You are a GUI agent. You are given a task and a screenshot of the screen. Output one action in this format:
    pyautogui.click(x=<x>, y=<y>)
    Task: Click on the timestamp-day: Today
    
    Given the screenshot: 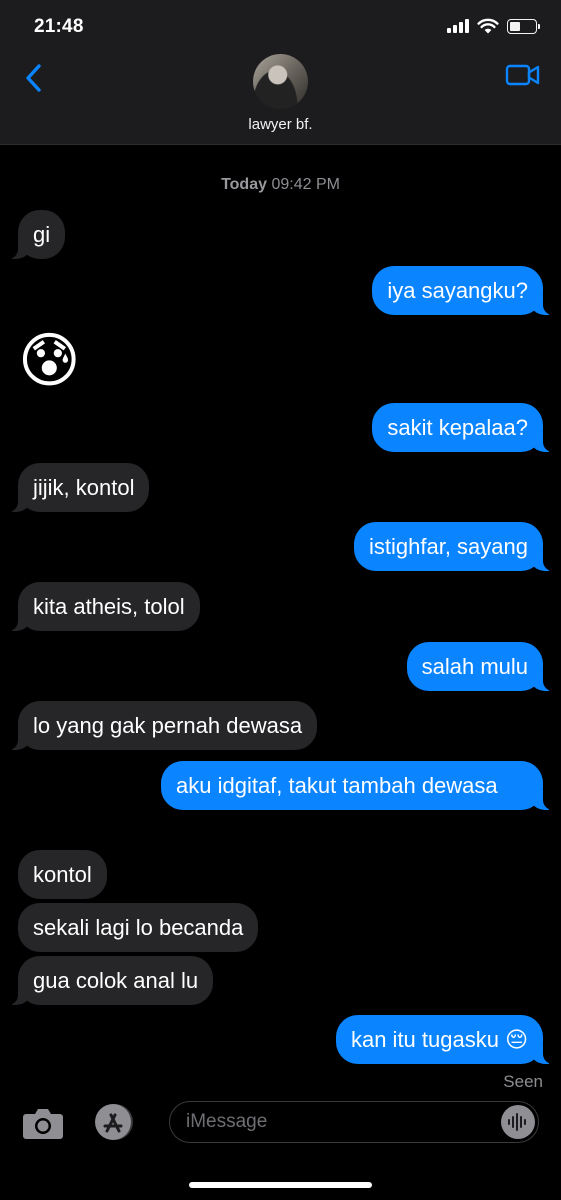 What is the action you would take?
    pyautogui.click(x=244, y=184)
    